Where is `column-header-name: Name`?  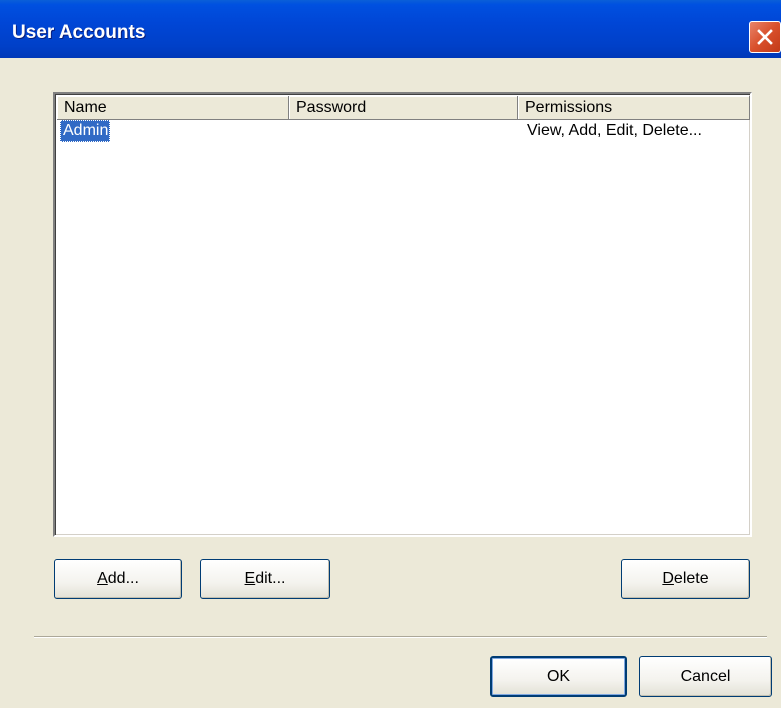 column-header-name: Name is located at coordinates (173, 108).